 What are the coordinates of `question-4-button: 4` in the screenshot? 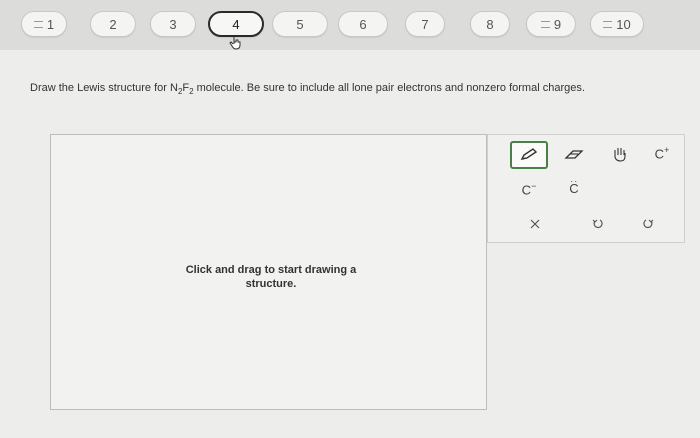 It's located at (236, 24).